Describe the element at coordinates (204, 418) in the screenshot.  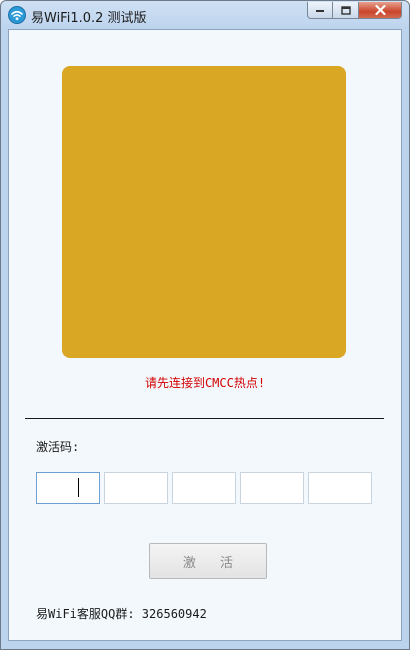
I see `divider` at that location.